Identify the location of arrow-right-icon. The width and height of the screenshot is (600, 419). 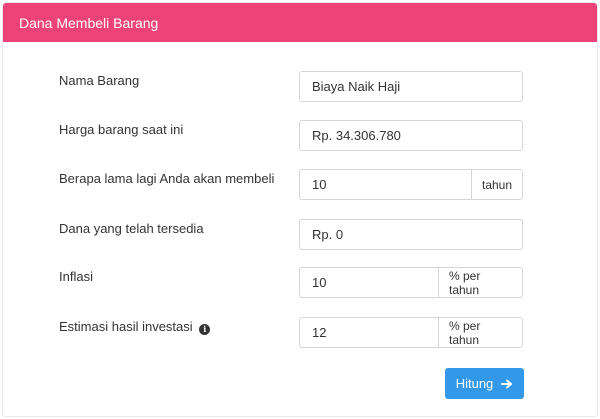
(507, 383).